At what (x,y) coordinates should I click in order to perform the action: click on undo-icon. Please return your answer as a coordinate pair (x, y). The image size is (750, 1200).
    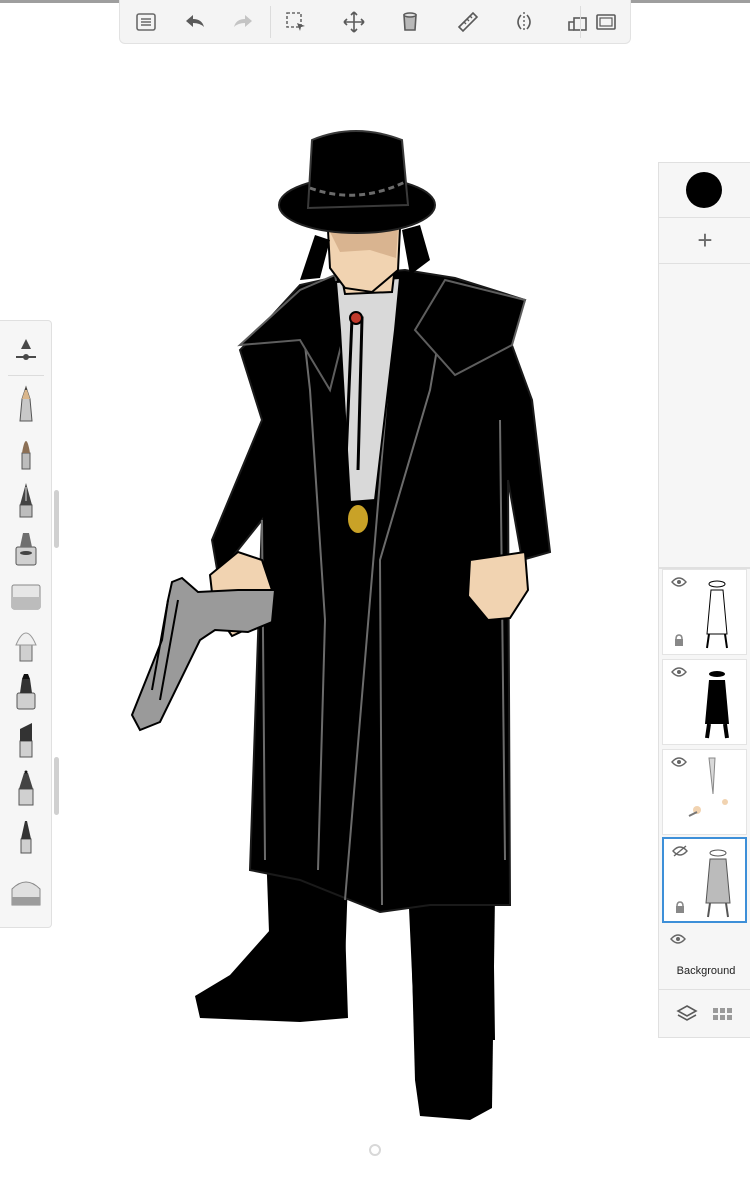
    Looking at the image, I should click on (194, 22).